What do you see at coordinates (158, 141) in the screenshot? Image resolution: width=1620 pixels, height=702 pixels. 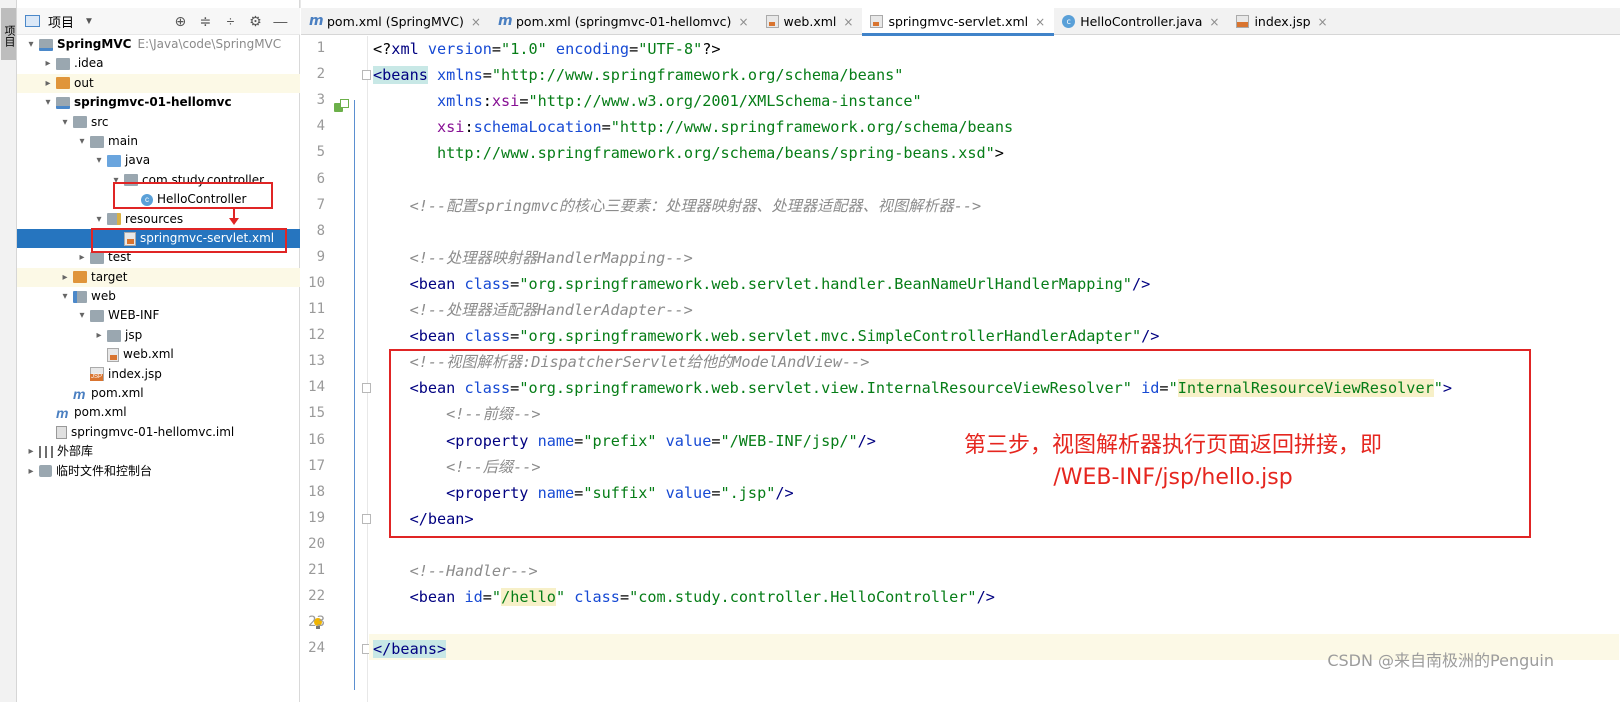 I see `tree-item-main: ▾ main` at bounding box center [158, 141].